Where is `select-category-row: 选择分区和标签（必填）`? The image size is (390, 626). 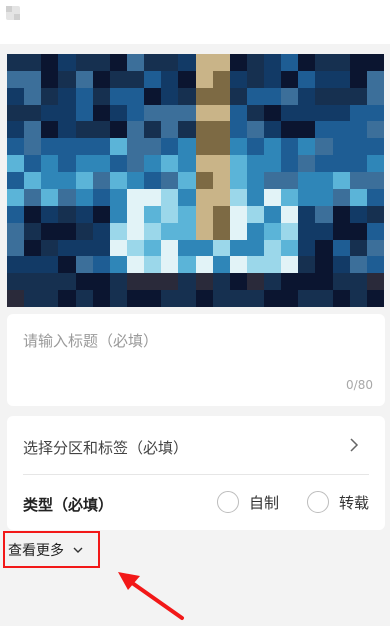
select-category-row: 选择分区和标签（必填） is located at coordinates (196, 445).